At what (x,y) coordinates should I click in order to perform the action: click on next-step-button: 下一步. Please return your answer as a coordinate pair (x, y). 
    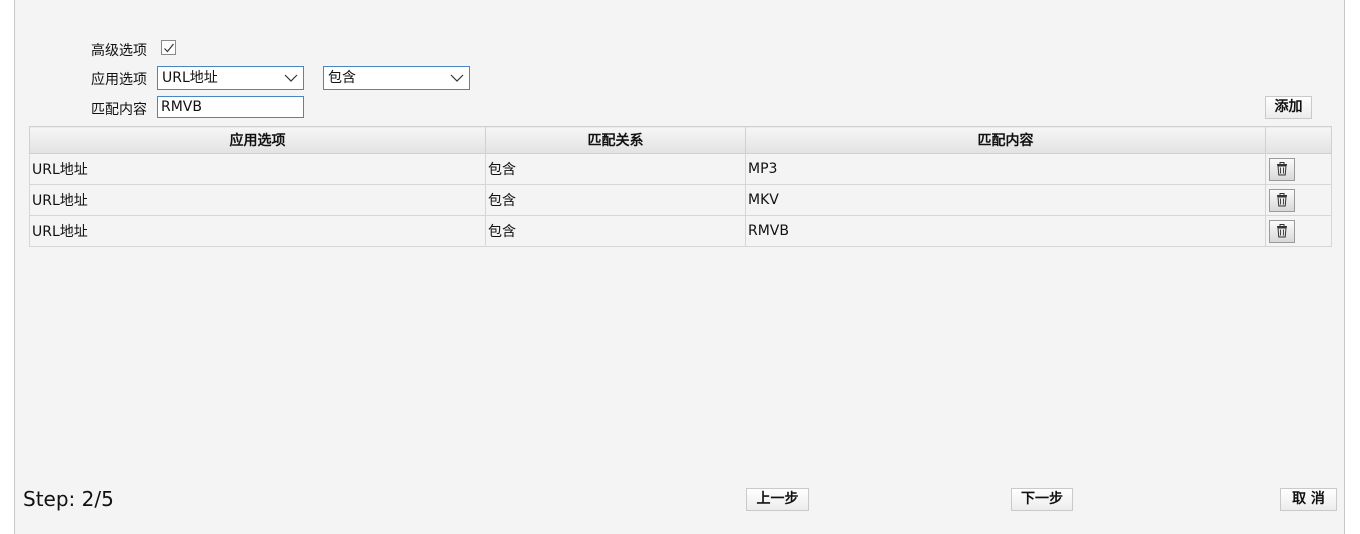
    Looking at the image, I should click on (1042, 499).